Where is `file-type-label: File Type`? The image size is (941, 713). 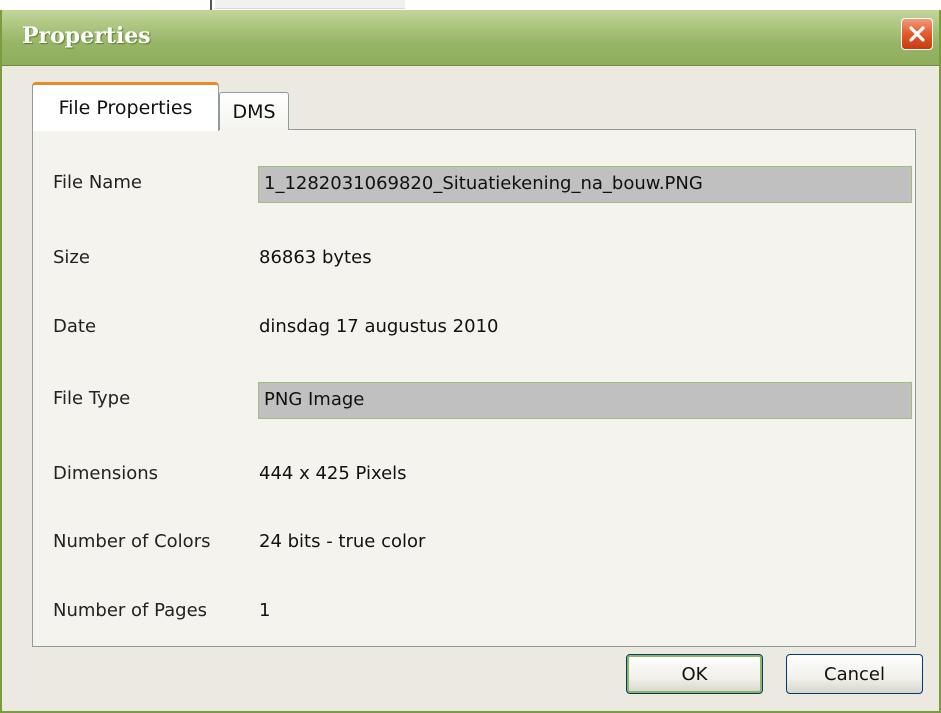 file-type-label: File Type is located at coordinates (92, 398).